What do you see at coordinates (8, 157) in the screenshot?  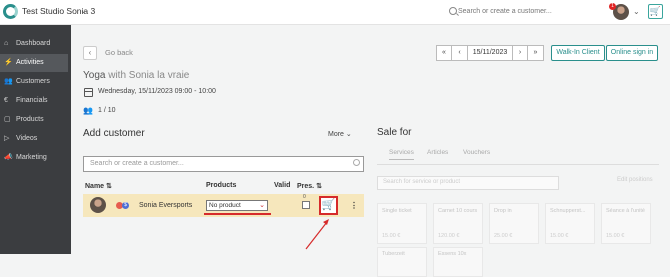 I see `megaphone-icon: 📣` at bounding box center [8, 157].